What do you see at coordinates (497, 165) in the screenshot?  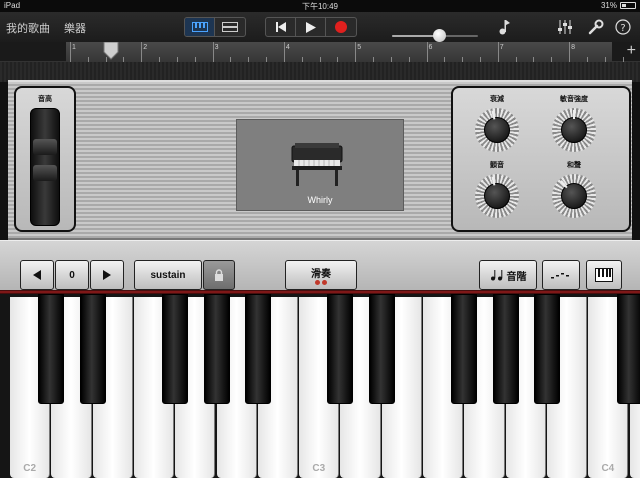 I see `tremolo-label: 顫音` at bounding box center [497, 165].